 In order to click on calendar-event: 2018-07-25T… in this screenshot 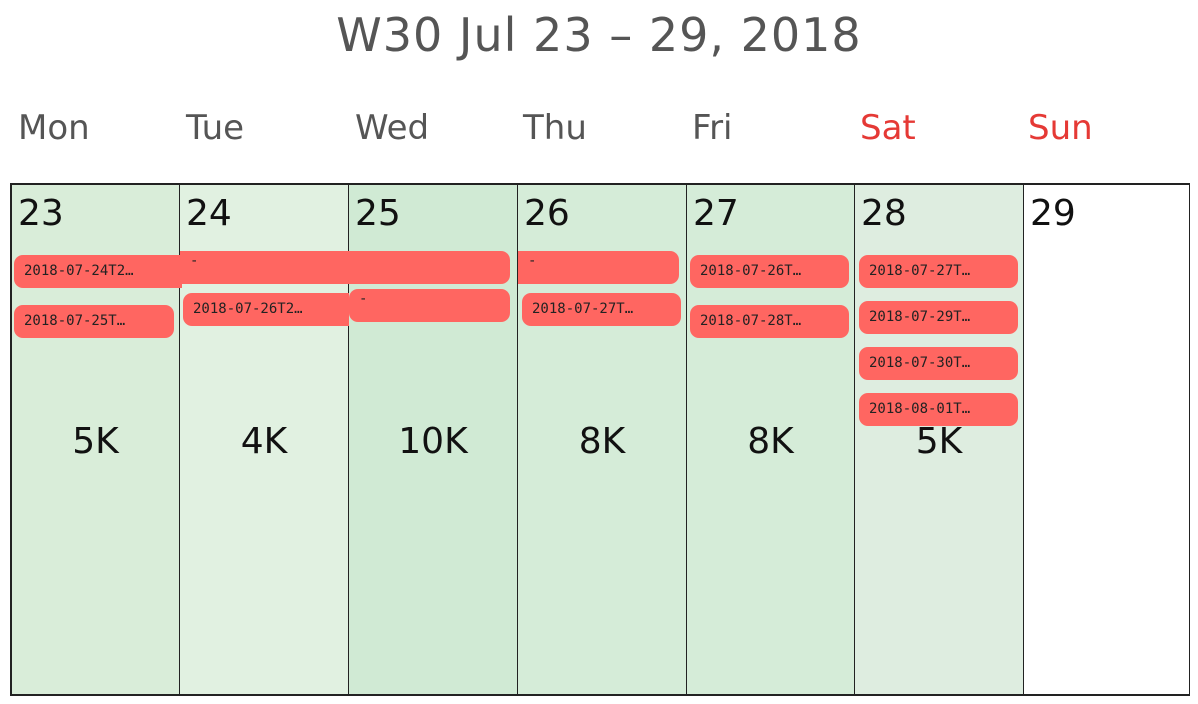, I will do `click(94, 321)`.